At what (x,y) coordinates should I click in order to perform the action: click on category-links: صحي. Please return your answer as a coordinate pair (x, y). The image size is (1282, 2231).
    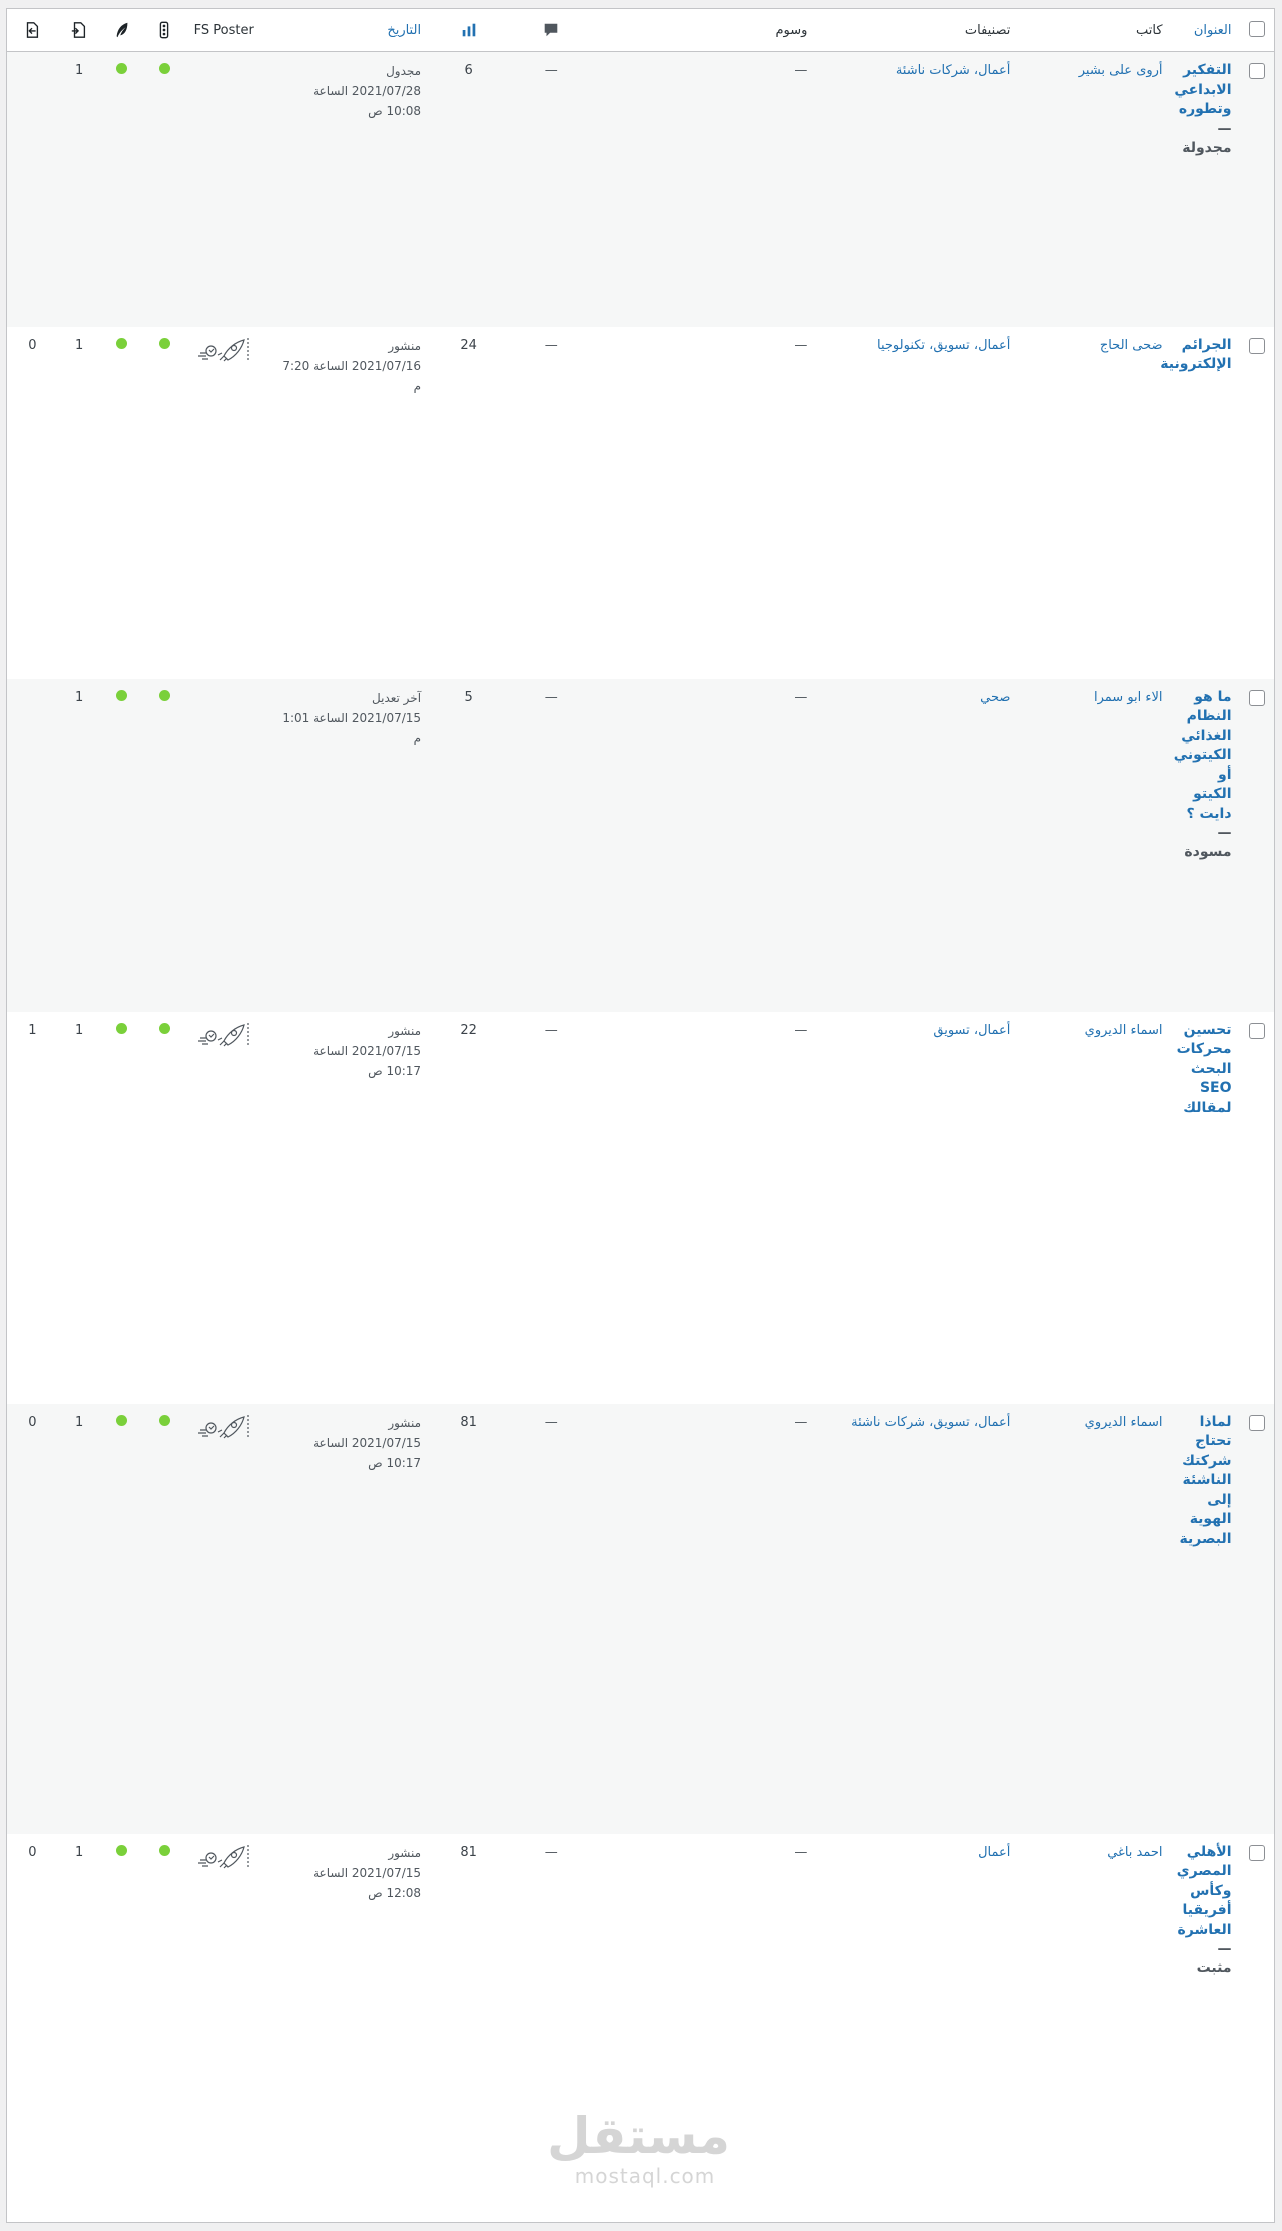
    Looking at the image, I should click on (995, 697).